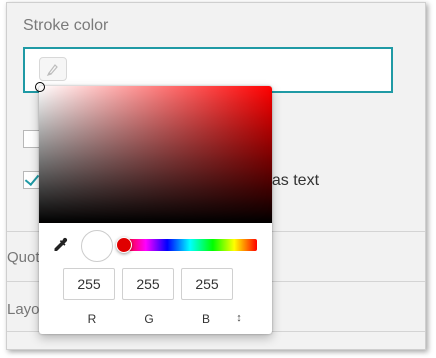  What do you see at coordinates (60, 245) in the screenshot?
I see `eyedropper-icon` at bounding box center [60, 245].